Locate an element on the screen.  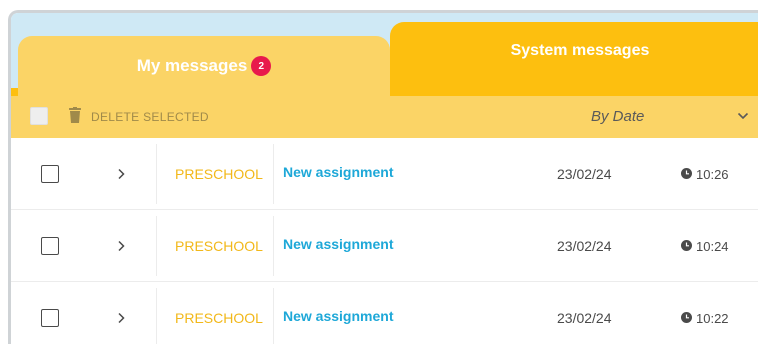
delete-selected-button: DELETE SELECTED is located at coordinates (150, 117).